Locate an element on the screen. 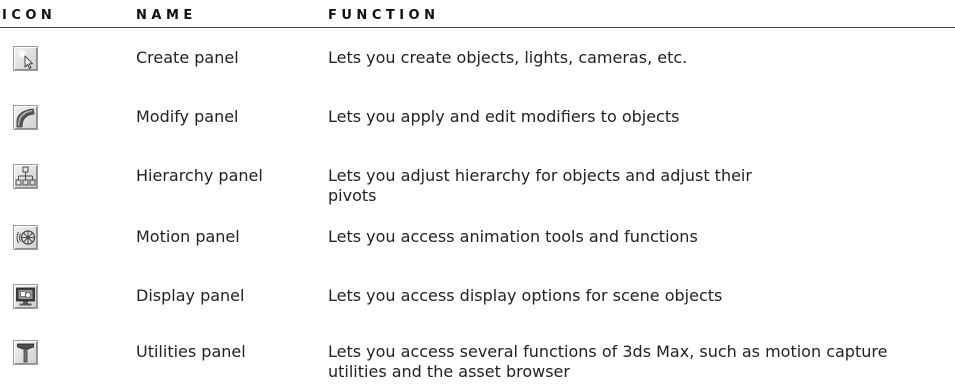 This screenshot has height=384, width=955. modify-arc-icon is located at coordinates (25, 117).